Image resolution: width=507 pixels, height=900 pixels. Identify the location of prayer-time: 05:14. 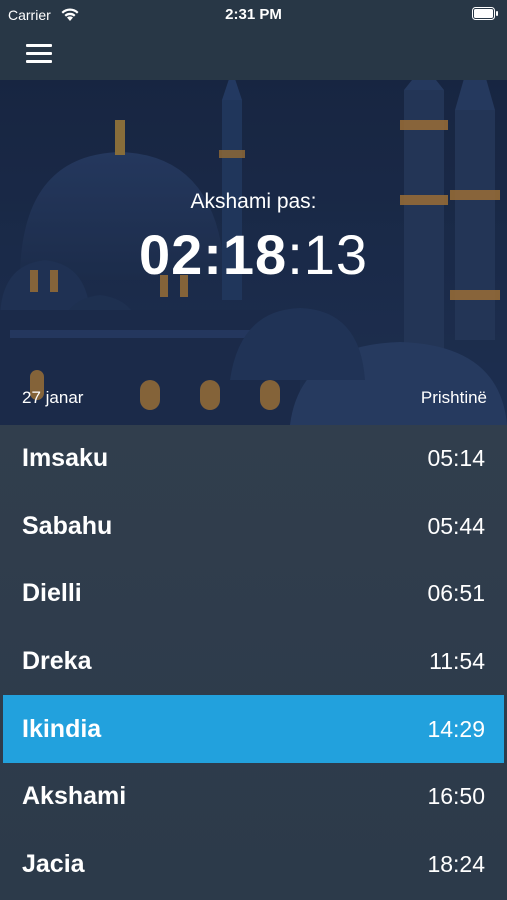
(456, 458).